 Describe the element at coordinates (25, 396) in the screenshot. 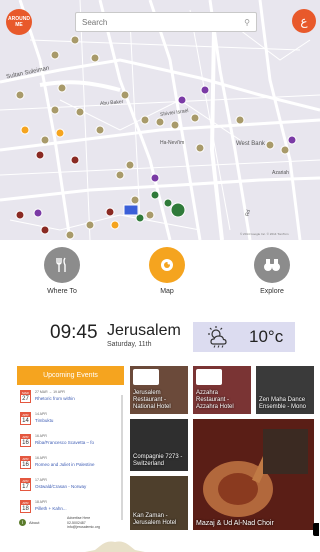

I see `calendar-icon: MAR 27` at that location.